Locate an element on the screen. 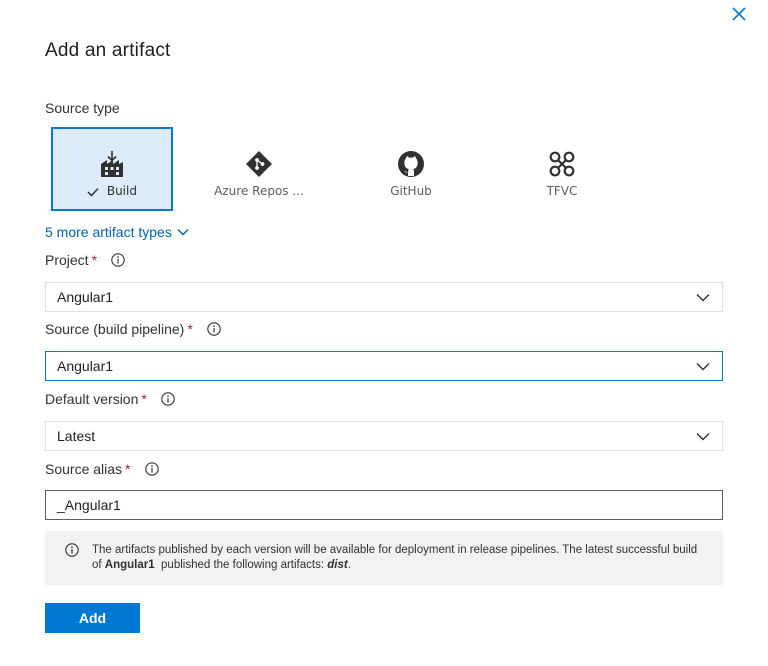 This screenshot has width=768, height=666. tile-label-tfvc: TFVC is located at coordinates (562, 191).